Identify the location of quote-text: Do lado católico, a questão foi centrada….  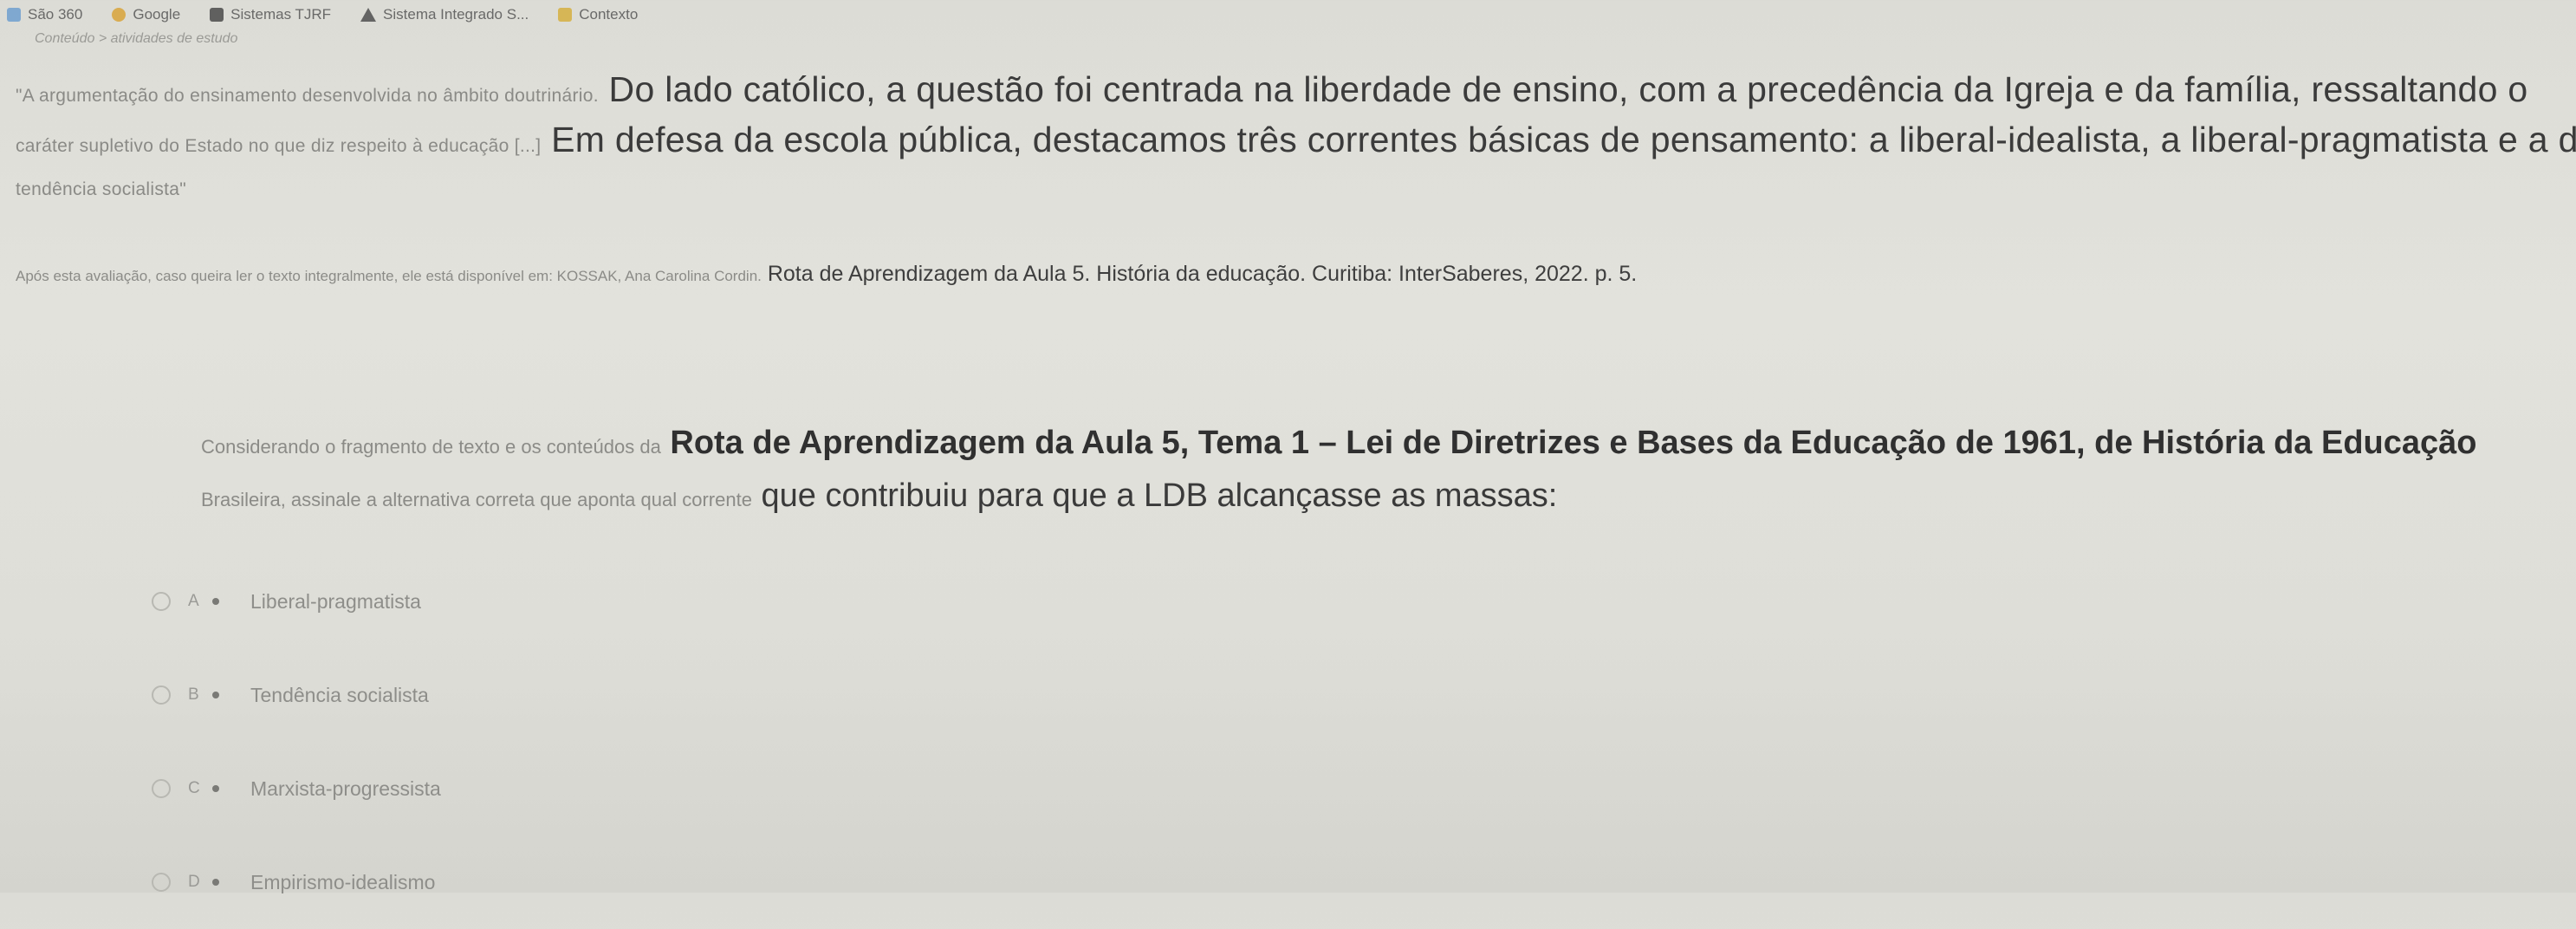
(1568, 89).